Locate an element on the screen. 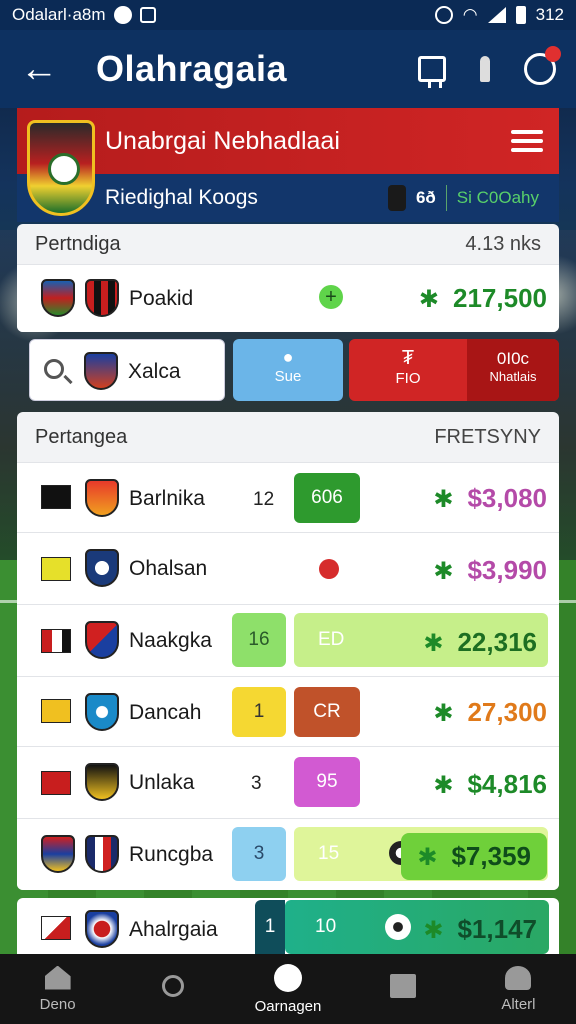 Image resolution: width=576 pixels, height=1024 pixels. team-amount: ✱ $4,816 is located at coordinates (490, 784).